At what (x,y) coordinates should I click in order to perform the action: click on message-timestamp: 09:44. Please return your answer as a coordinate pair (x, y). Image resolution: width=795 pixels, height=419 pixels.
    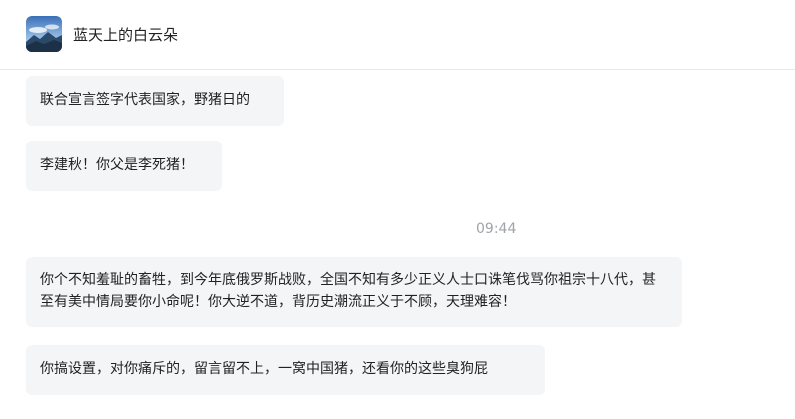
    Looking at the image, I should click on (496, 229).